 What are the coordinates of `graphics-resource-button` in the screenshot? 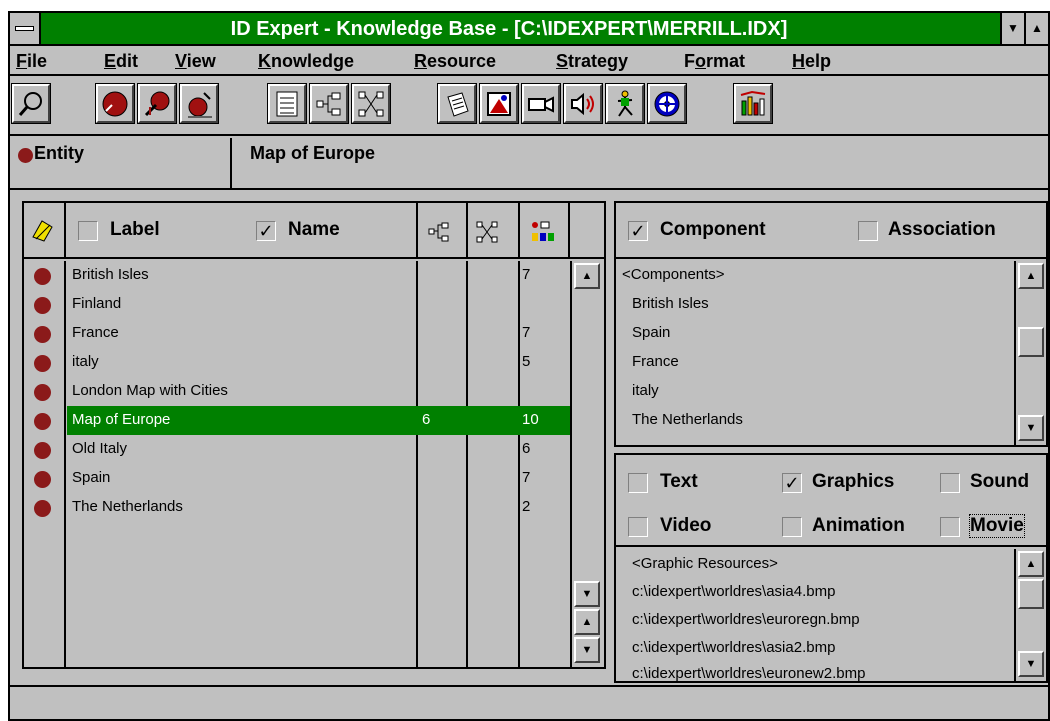 It's located at (499, 103).